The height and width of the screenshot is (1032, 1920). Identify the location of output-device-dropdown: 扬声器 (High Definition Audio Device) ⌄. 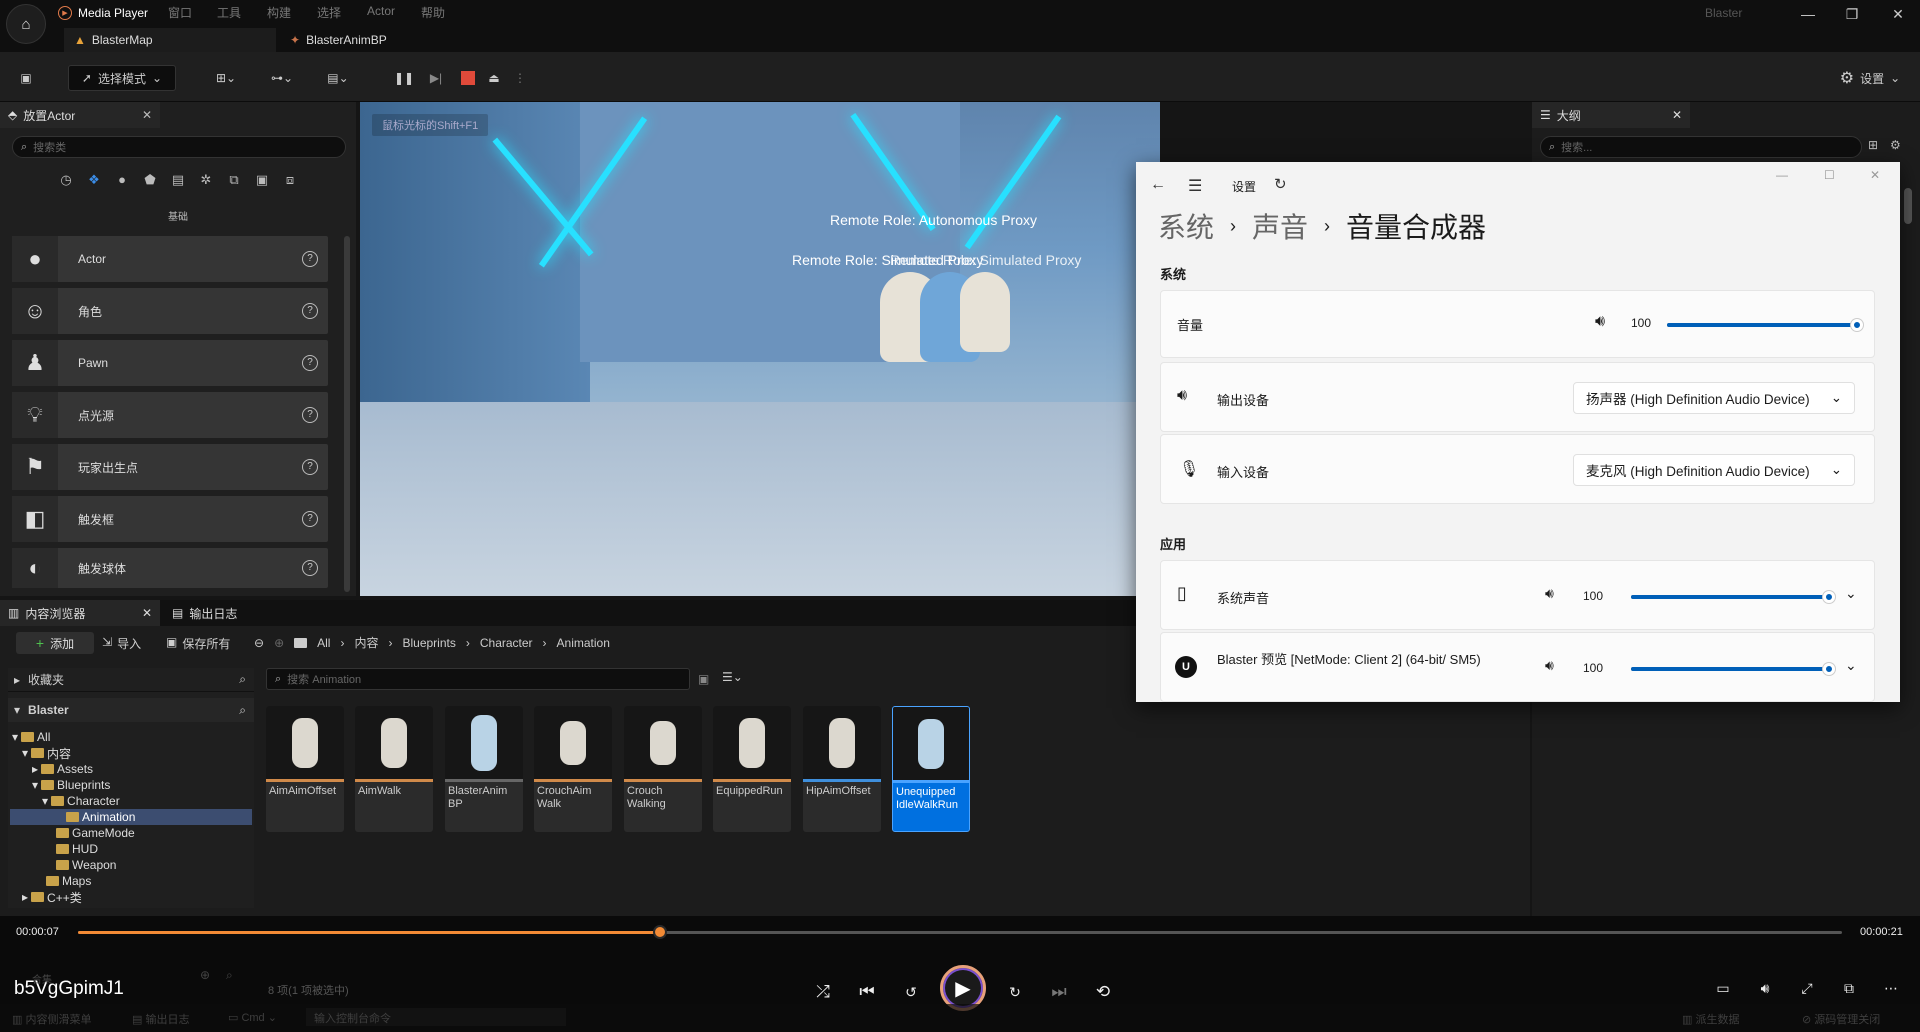
(1714, 398).